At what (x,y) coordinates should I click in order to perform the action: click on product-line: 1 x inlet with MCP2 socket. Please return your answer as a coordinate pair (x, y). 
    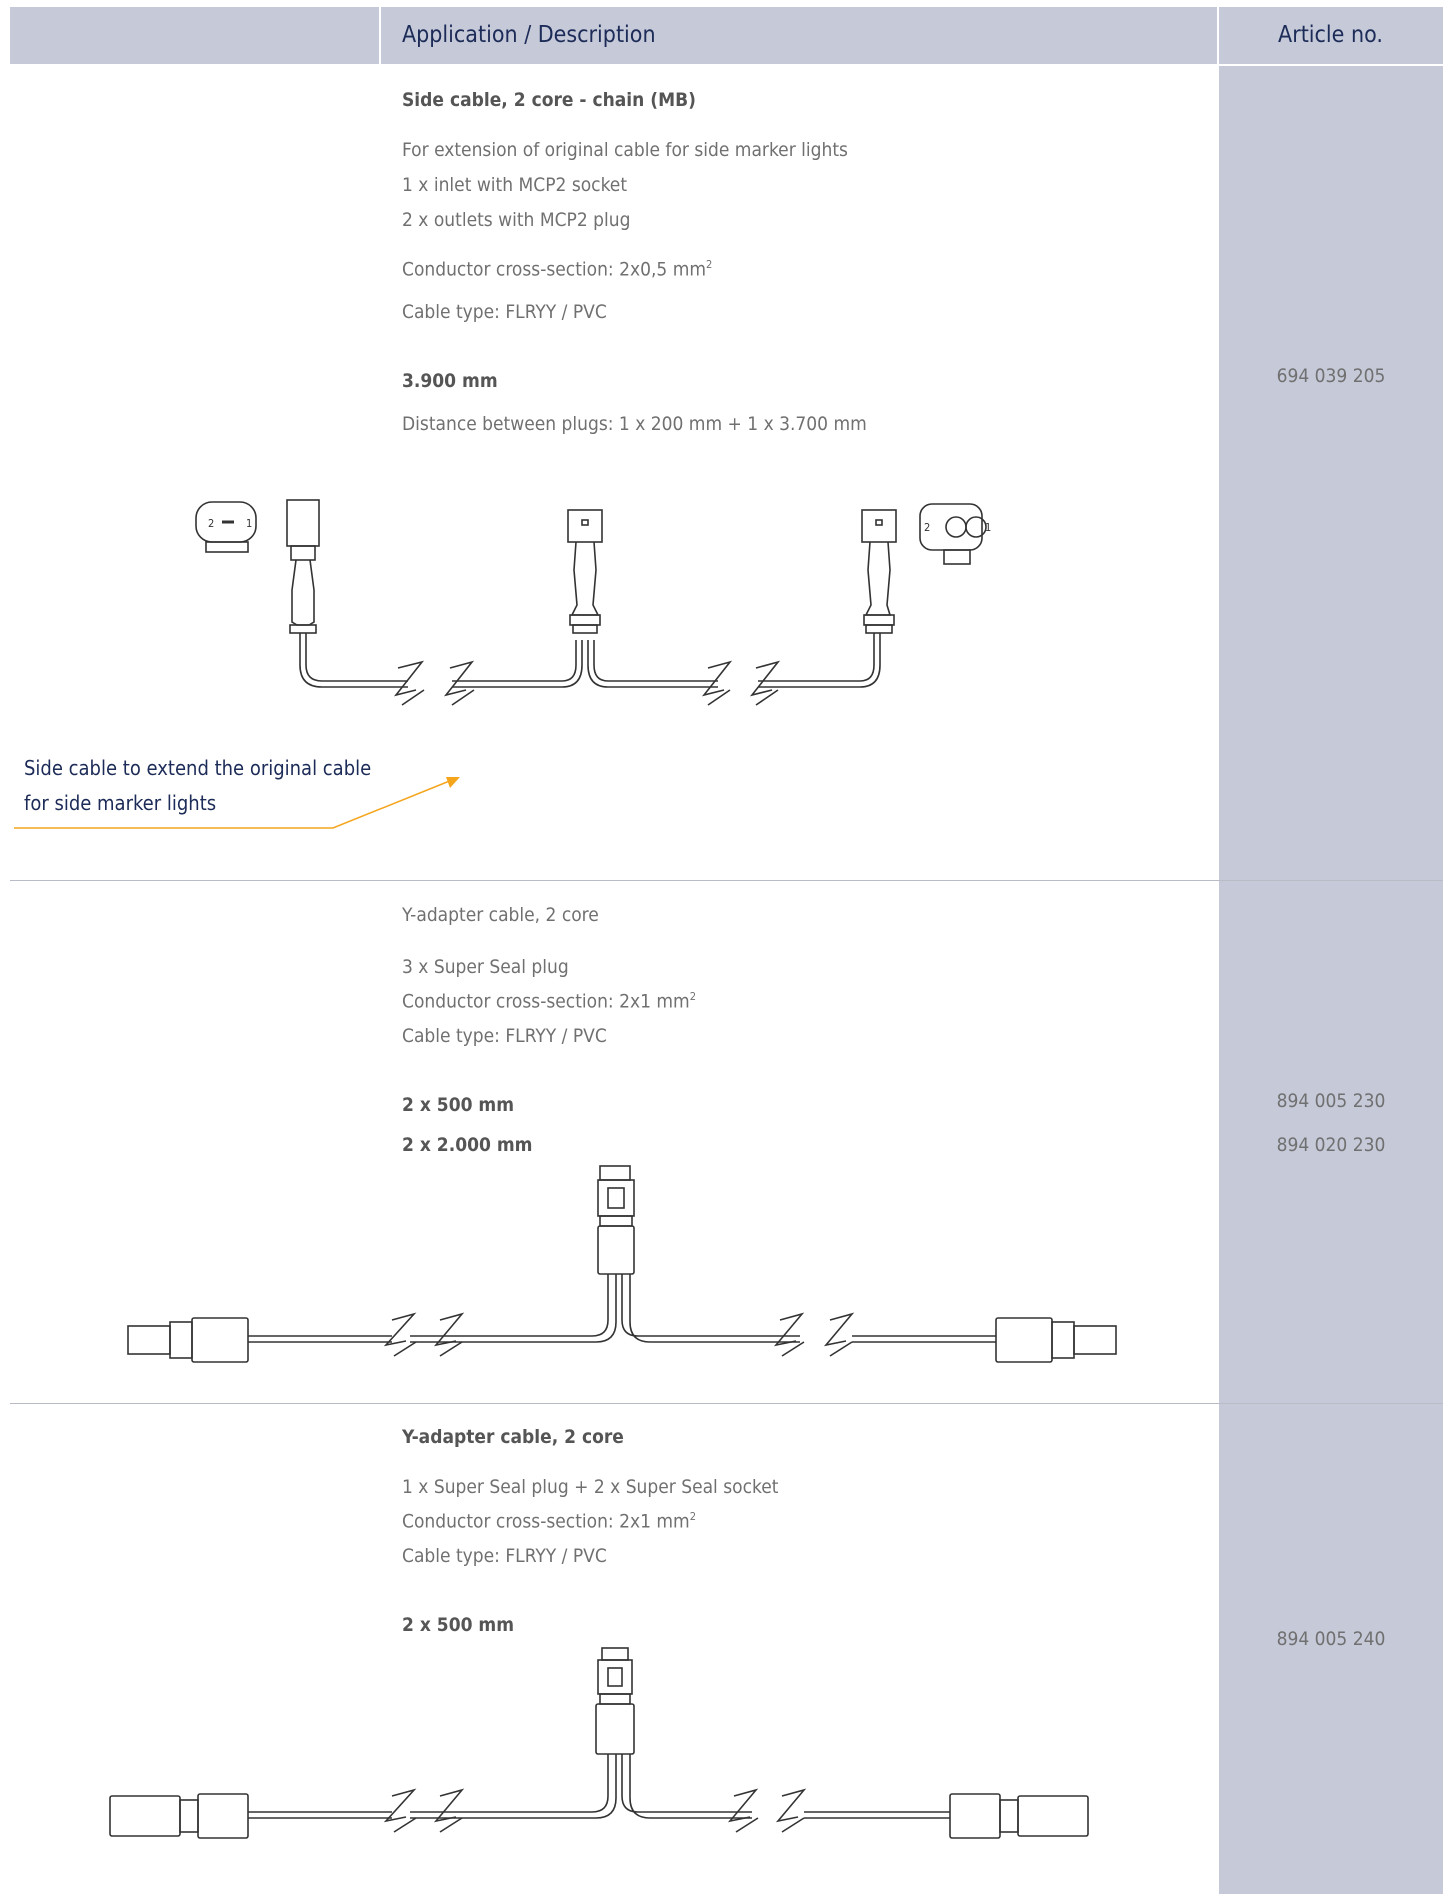
    Looking at the image, I should click on (515, 185).